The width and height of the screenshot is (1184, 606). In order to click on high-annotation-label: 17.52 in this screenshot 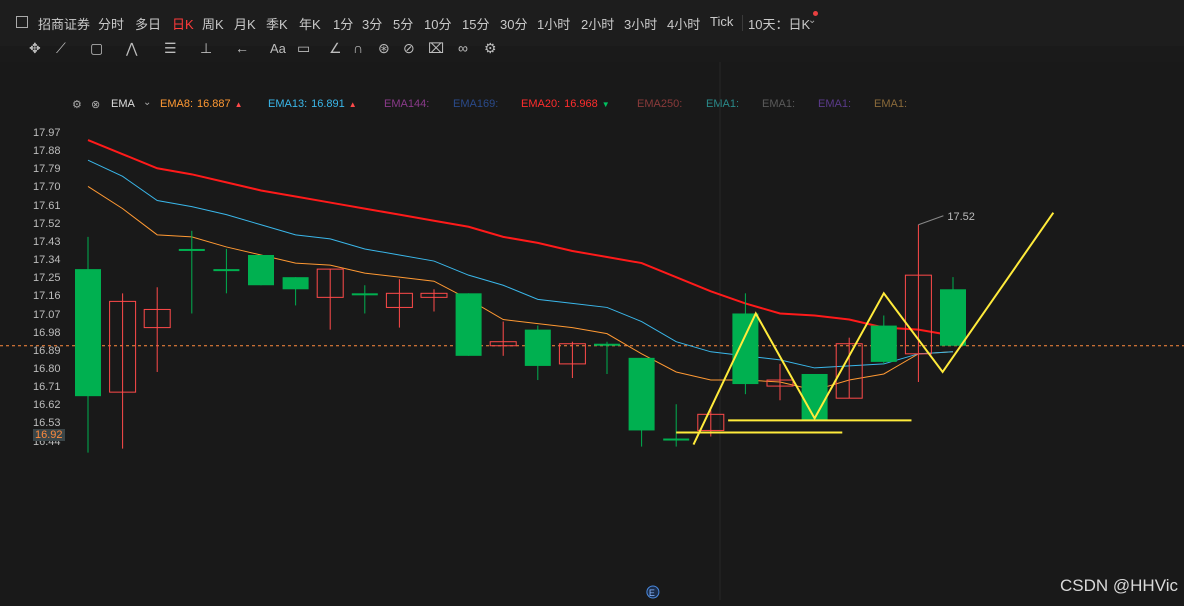, I will do `click(961, 217)`.